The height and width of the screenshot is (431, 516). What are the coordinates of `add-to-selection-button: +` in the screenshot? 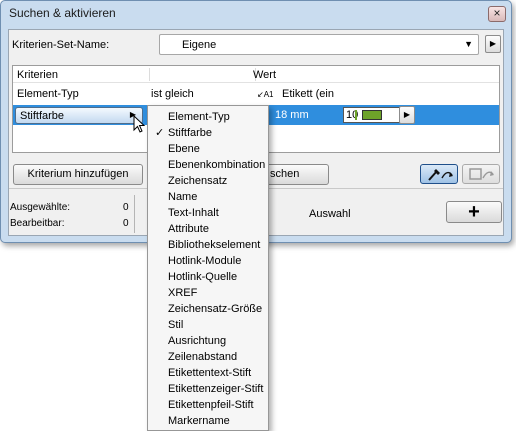 It's located at (474, 212).